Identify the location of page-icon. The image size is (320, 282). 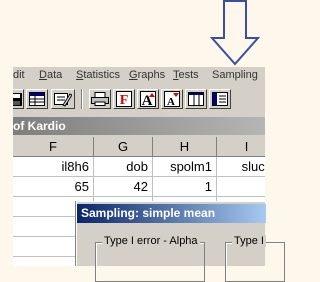
(220, 99).